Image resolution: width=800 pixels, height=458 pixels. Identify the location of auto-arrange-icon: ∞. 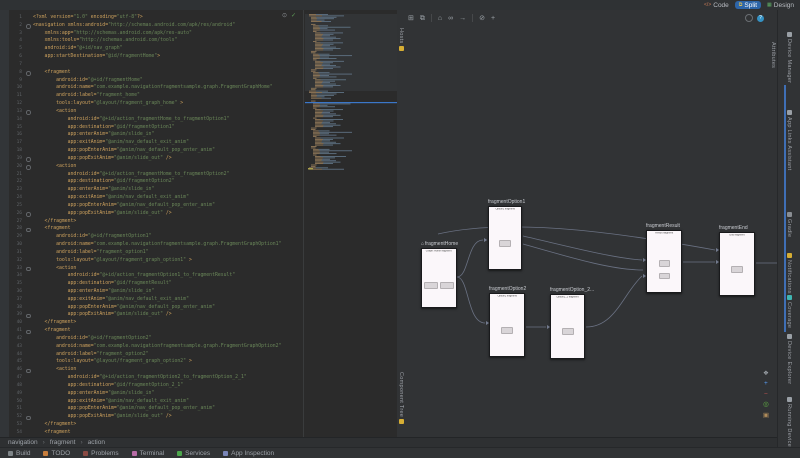
(450, 18).